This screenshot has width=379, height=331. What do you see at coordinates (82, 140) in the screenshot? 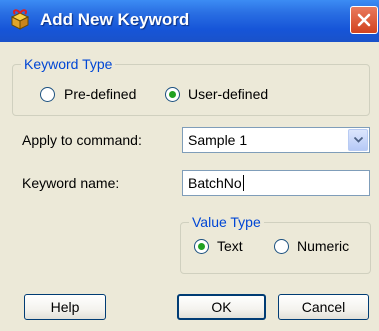
I see `apply-to-command-label: Apply to command:` at bounding box center [82, 140].